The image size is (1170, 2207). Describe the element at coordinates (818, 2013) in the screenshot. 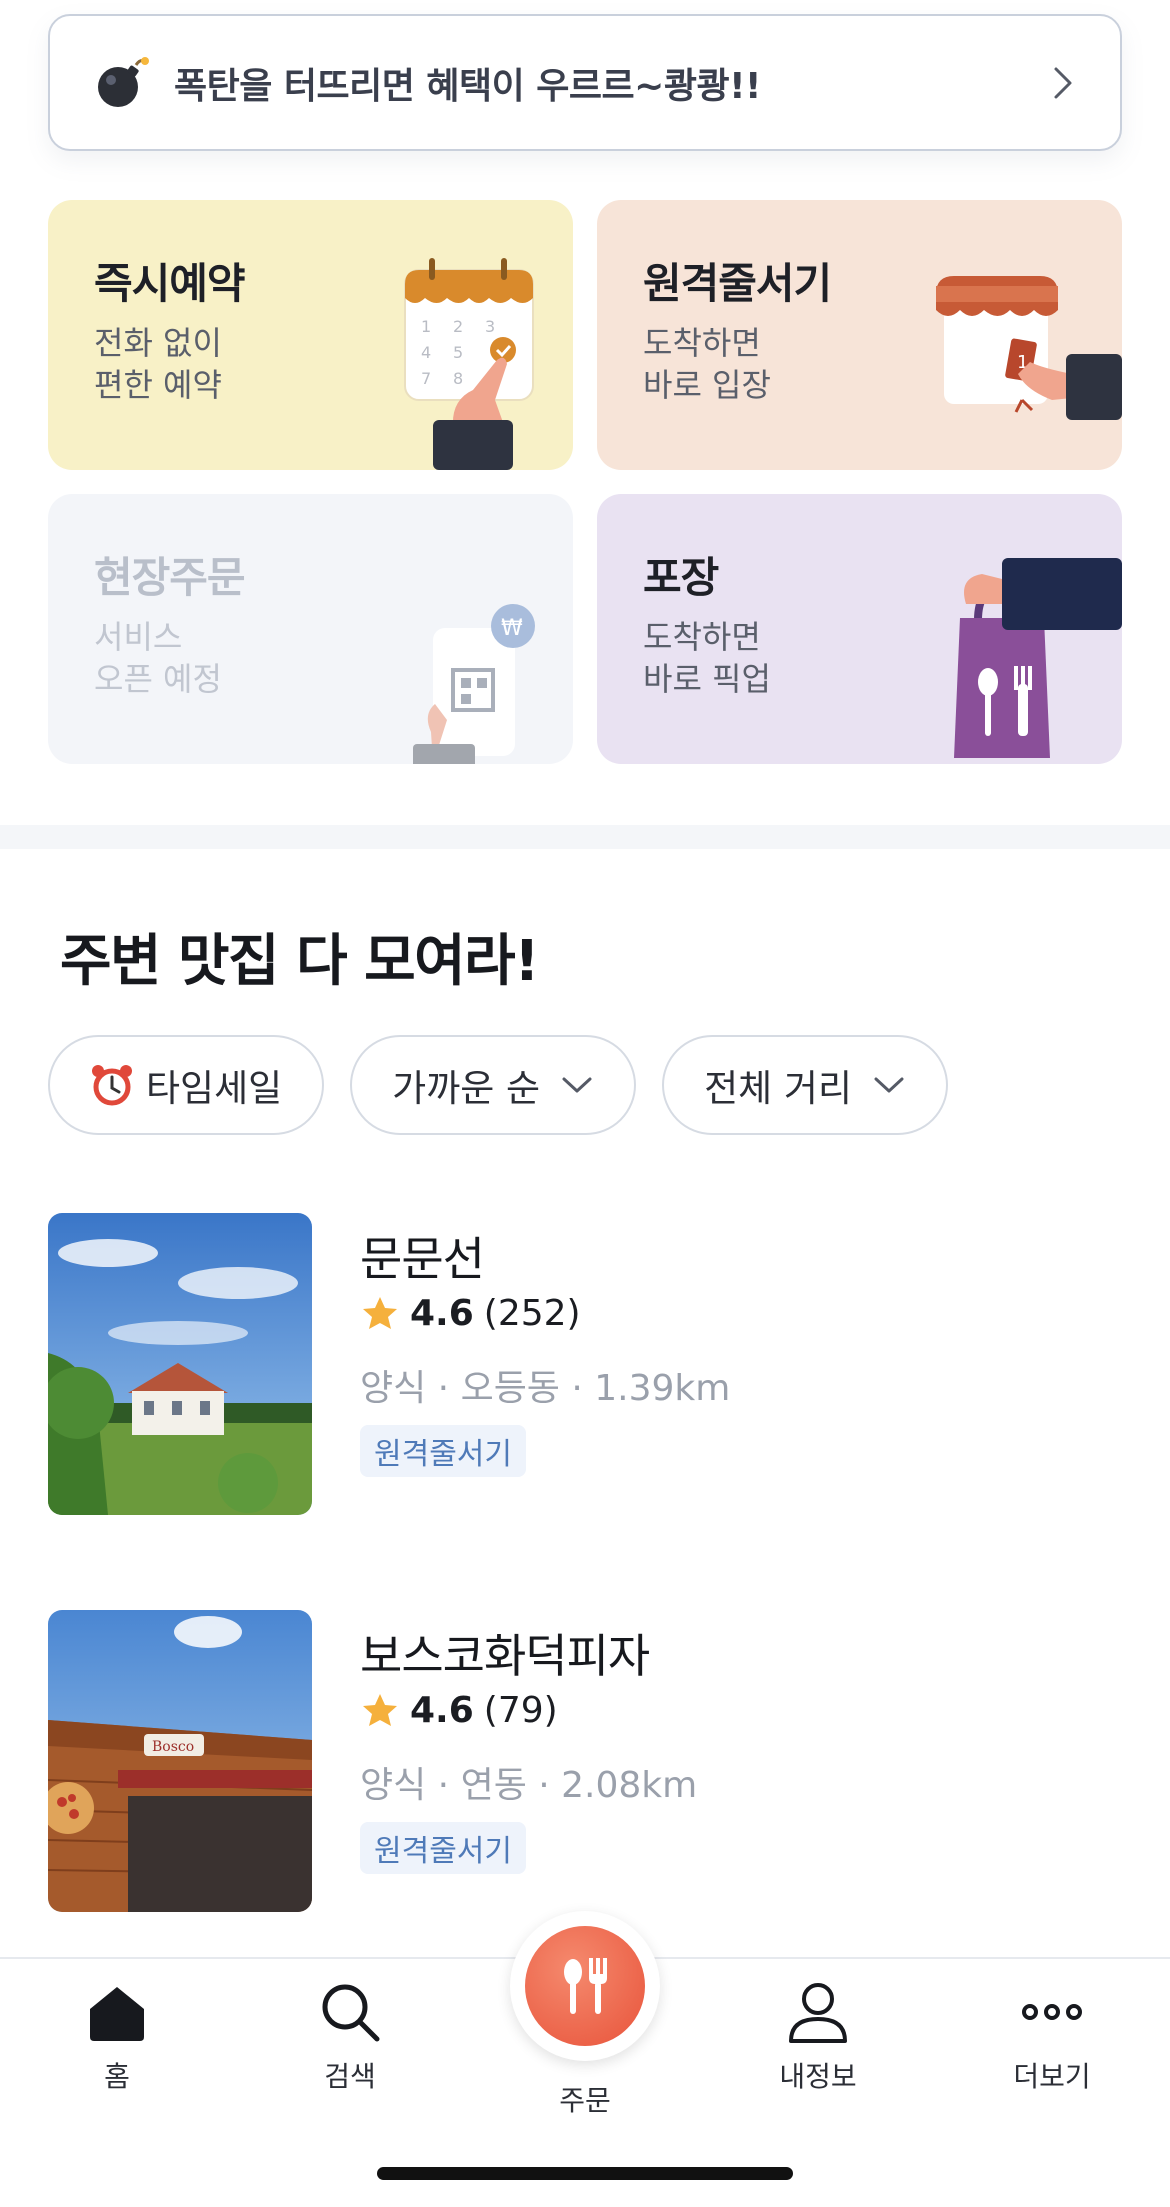

I see `person-icon` at that location.